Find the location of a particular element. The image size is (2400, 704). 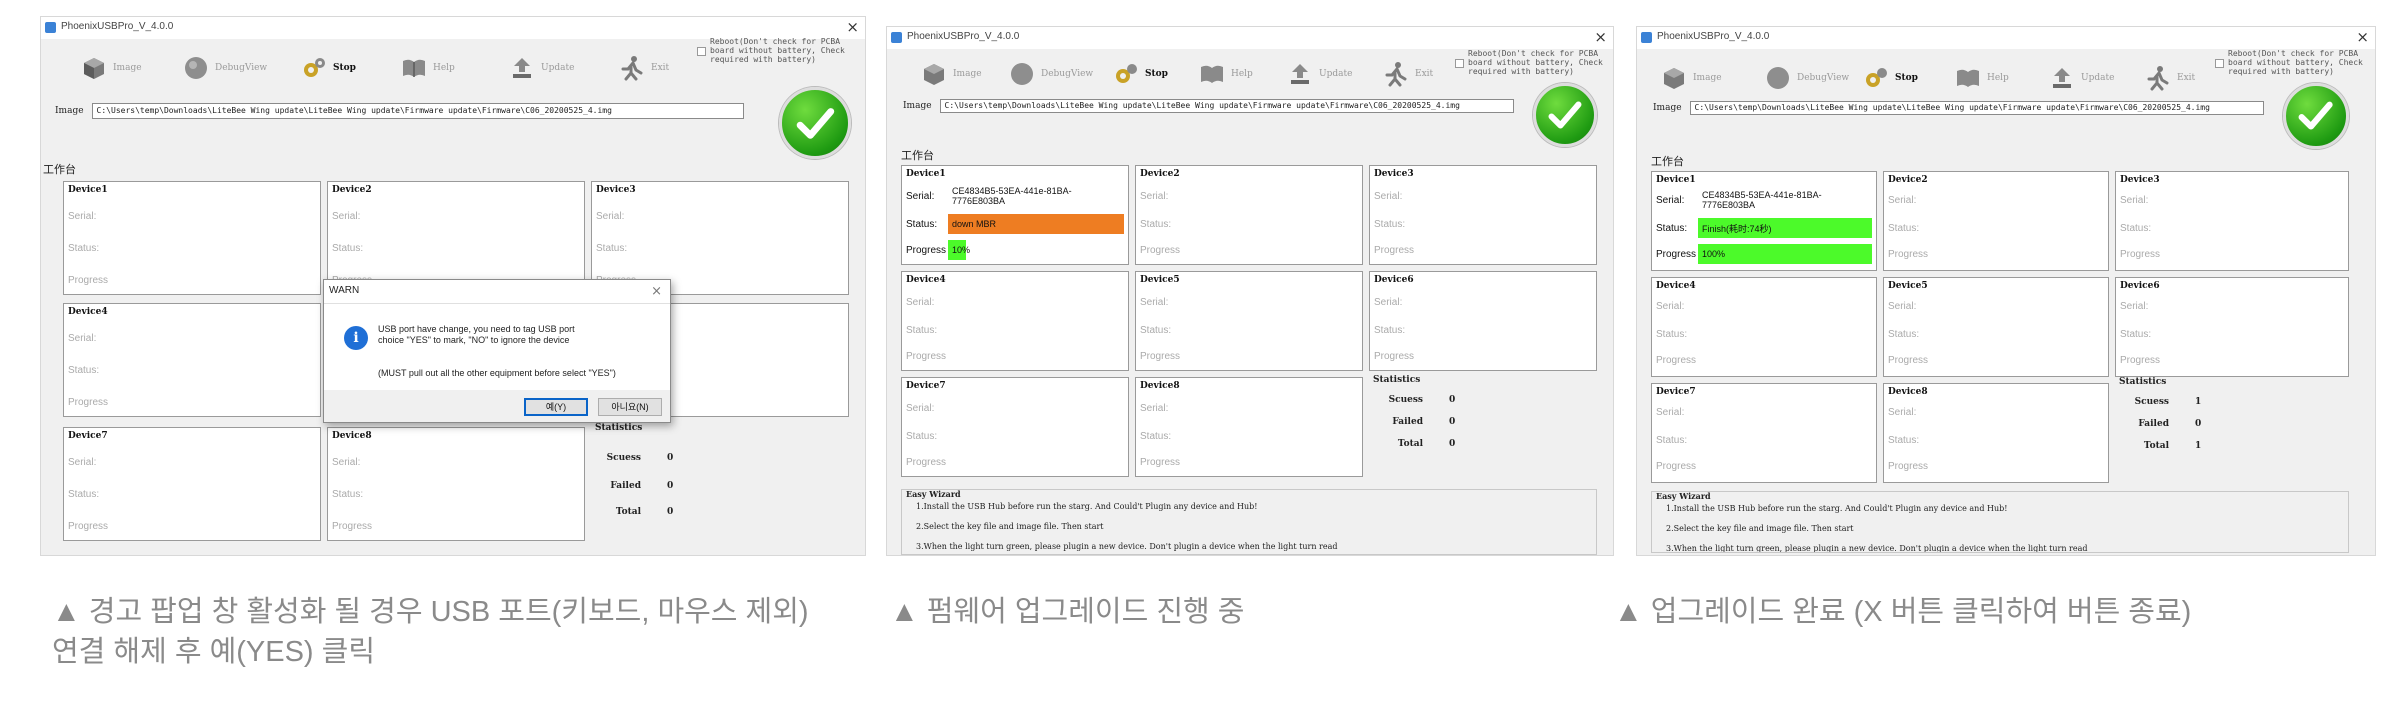

wizard-title: Easy Wizard is located at coordinates (933, 494).